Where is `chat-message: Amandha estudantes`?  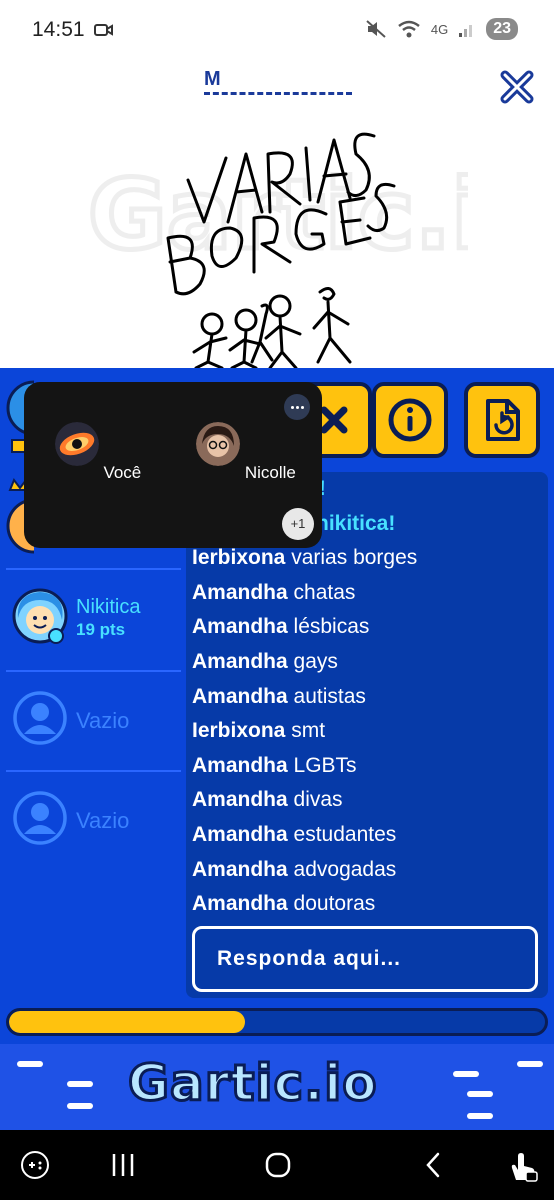 chat-message: Amandha estudantes is located at coordinates (367, 835).